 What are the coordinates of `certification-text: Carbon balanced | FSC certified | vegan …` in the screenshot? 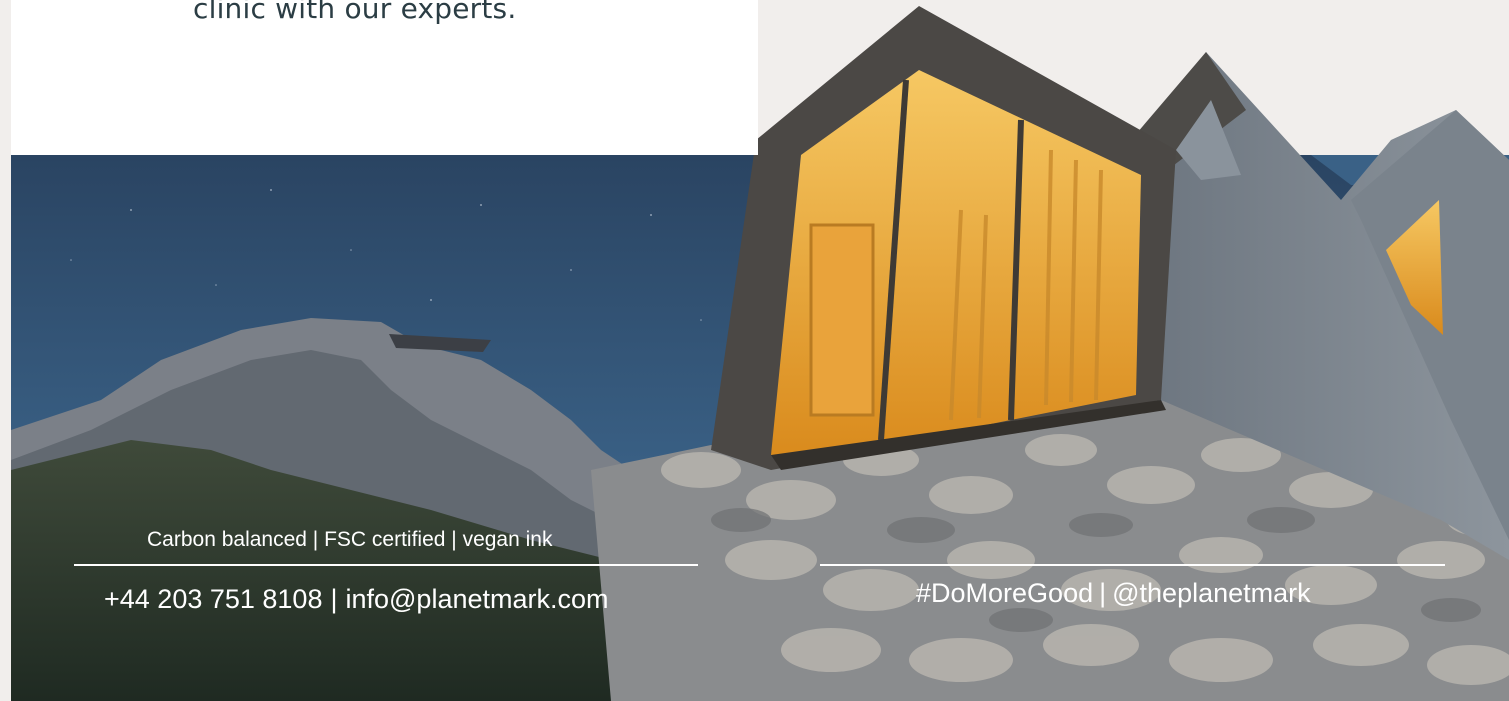 It's located at (350, 539).